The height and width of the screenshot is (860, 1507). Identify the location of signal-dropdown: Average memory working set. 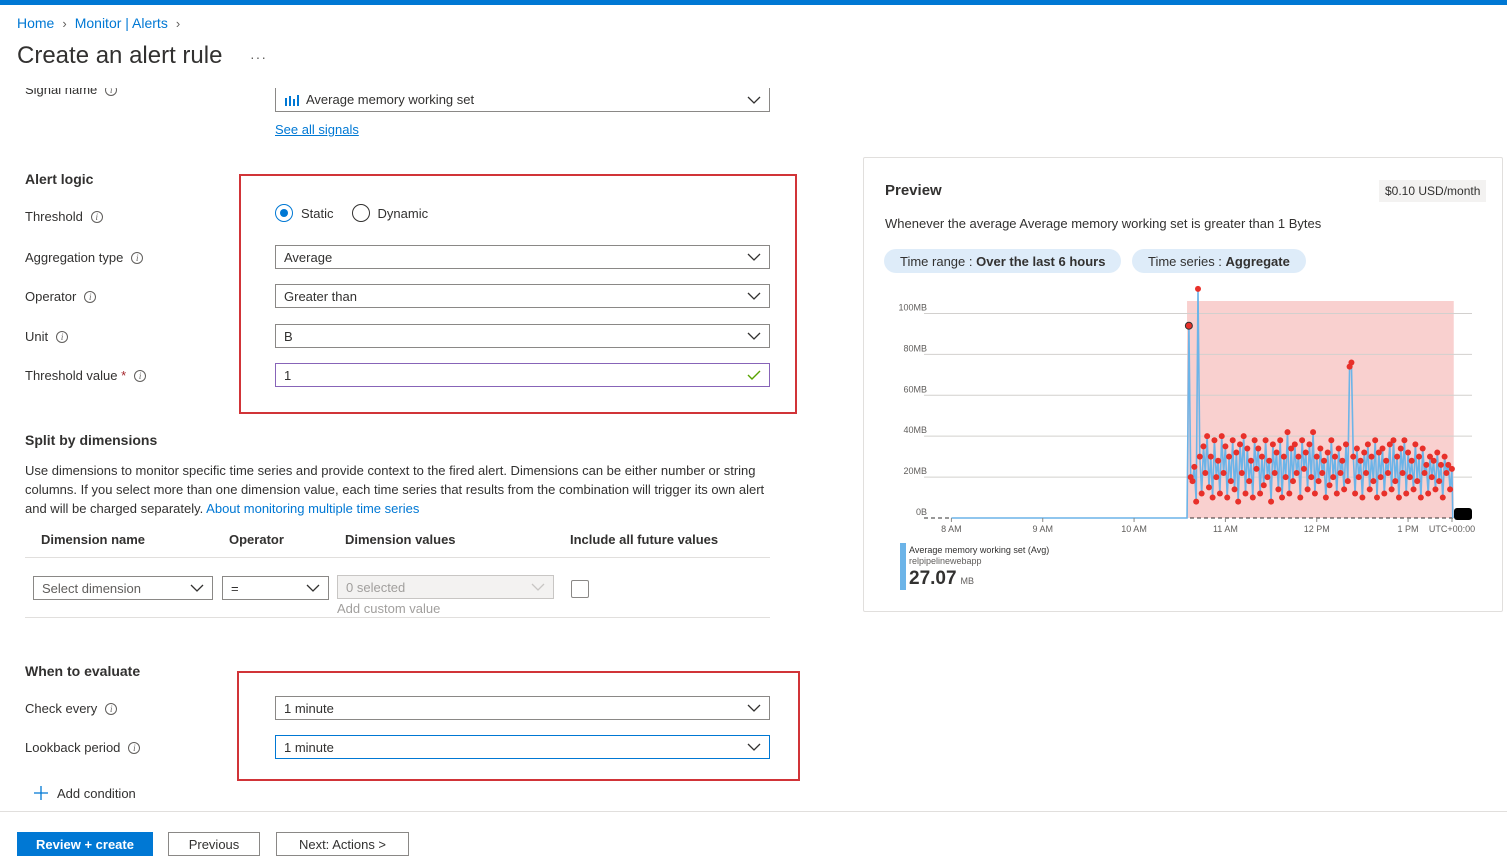
(522, 100).